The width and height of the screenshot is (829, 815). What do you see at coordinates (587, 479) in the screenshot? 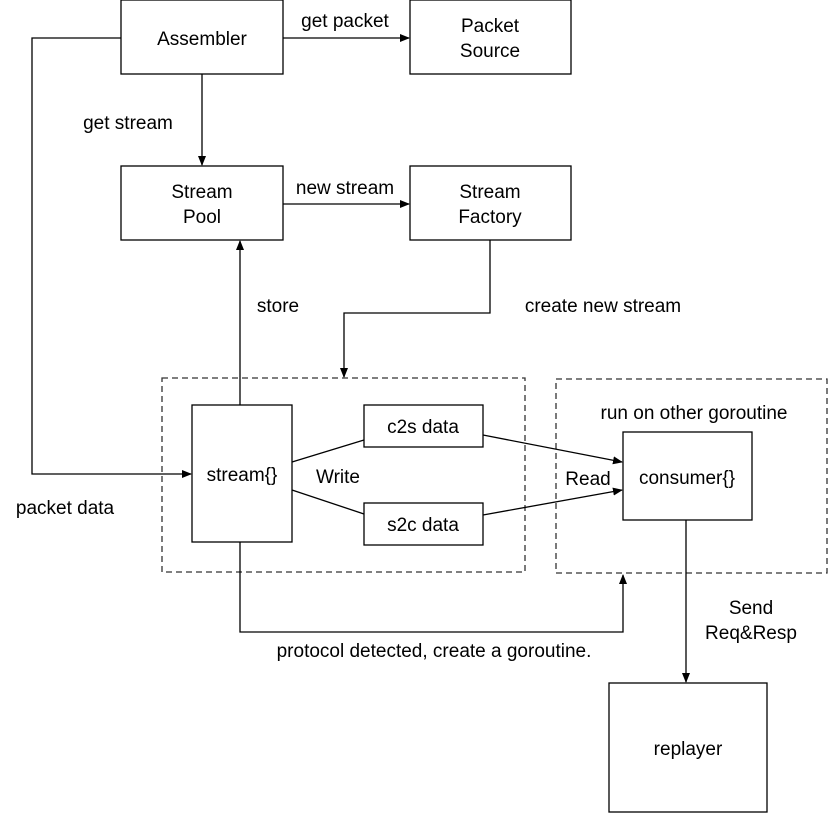
I see `label-read: Read` at bounding box center [587, 479].